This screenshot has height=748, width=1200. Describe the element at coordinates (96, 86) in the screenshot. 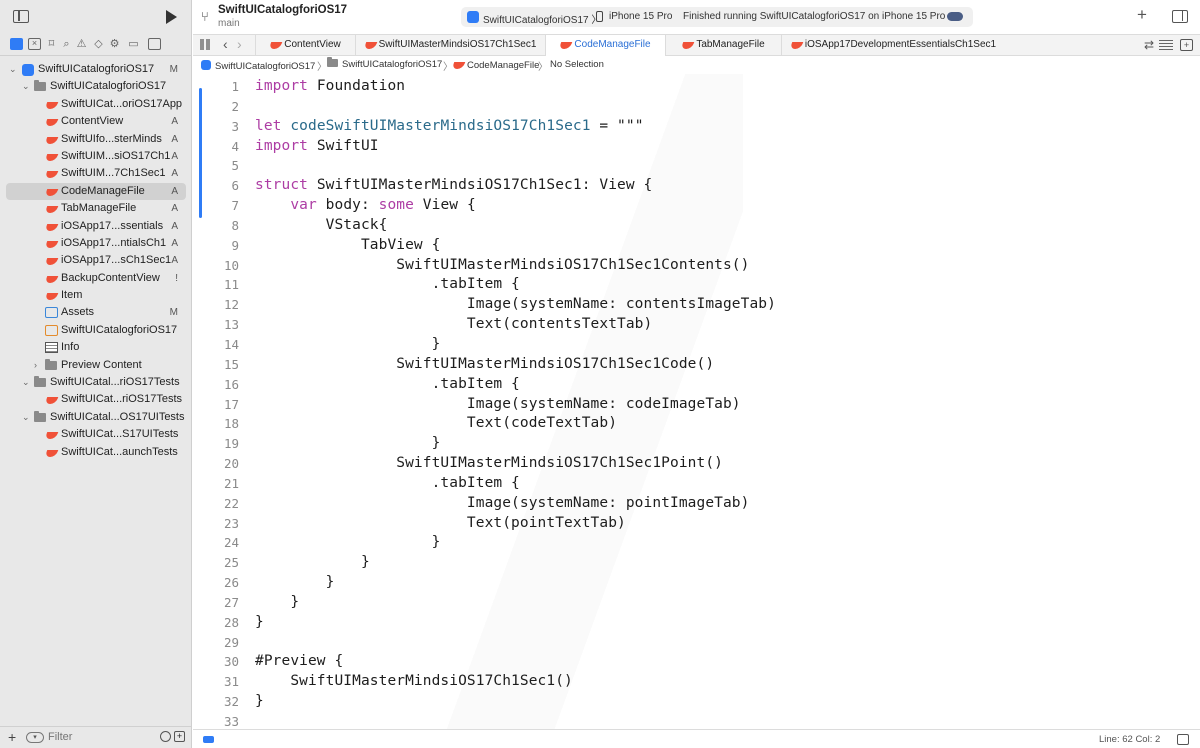

I see `tree-item-group: ⌄ SwiftUICatalogforiOS17` at that location.